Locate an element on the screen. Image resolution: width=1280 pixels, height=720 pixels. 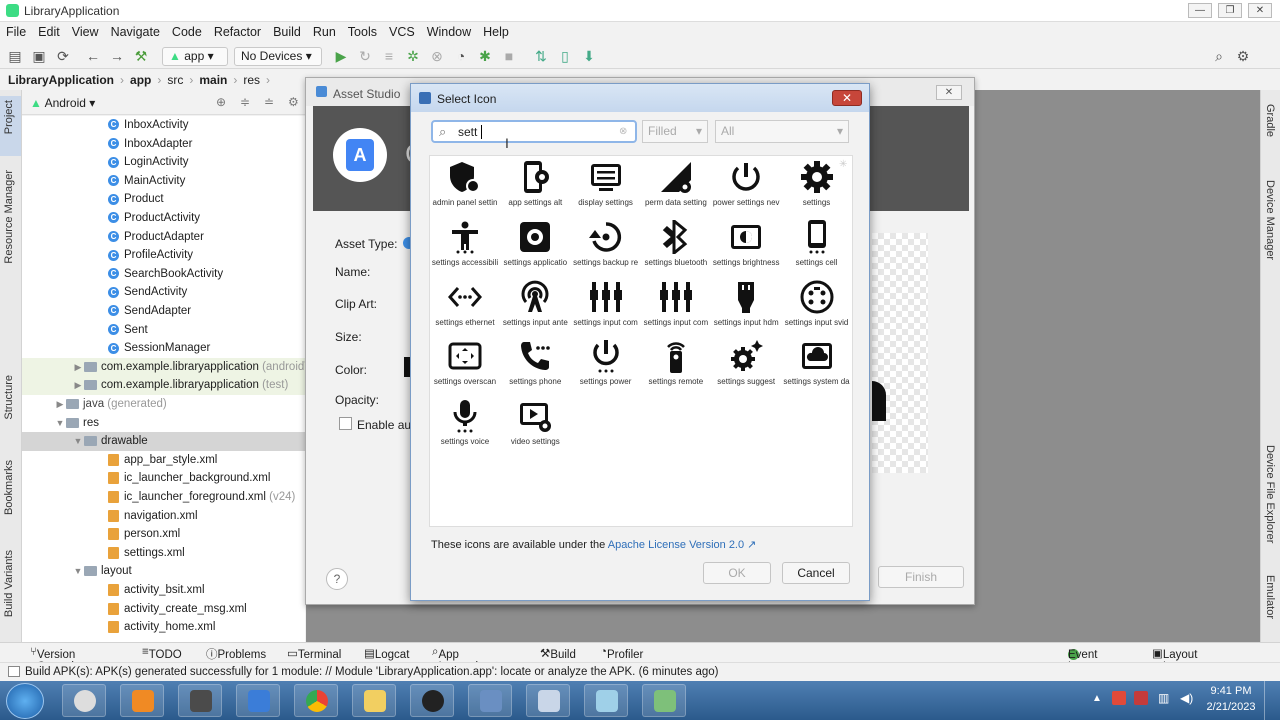
tree-row: activity_create_msg.xml is located at coordinates (163, 609).